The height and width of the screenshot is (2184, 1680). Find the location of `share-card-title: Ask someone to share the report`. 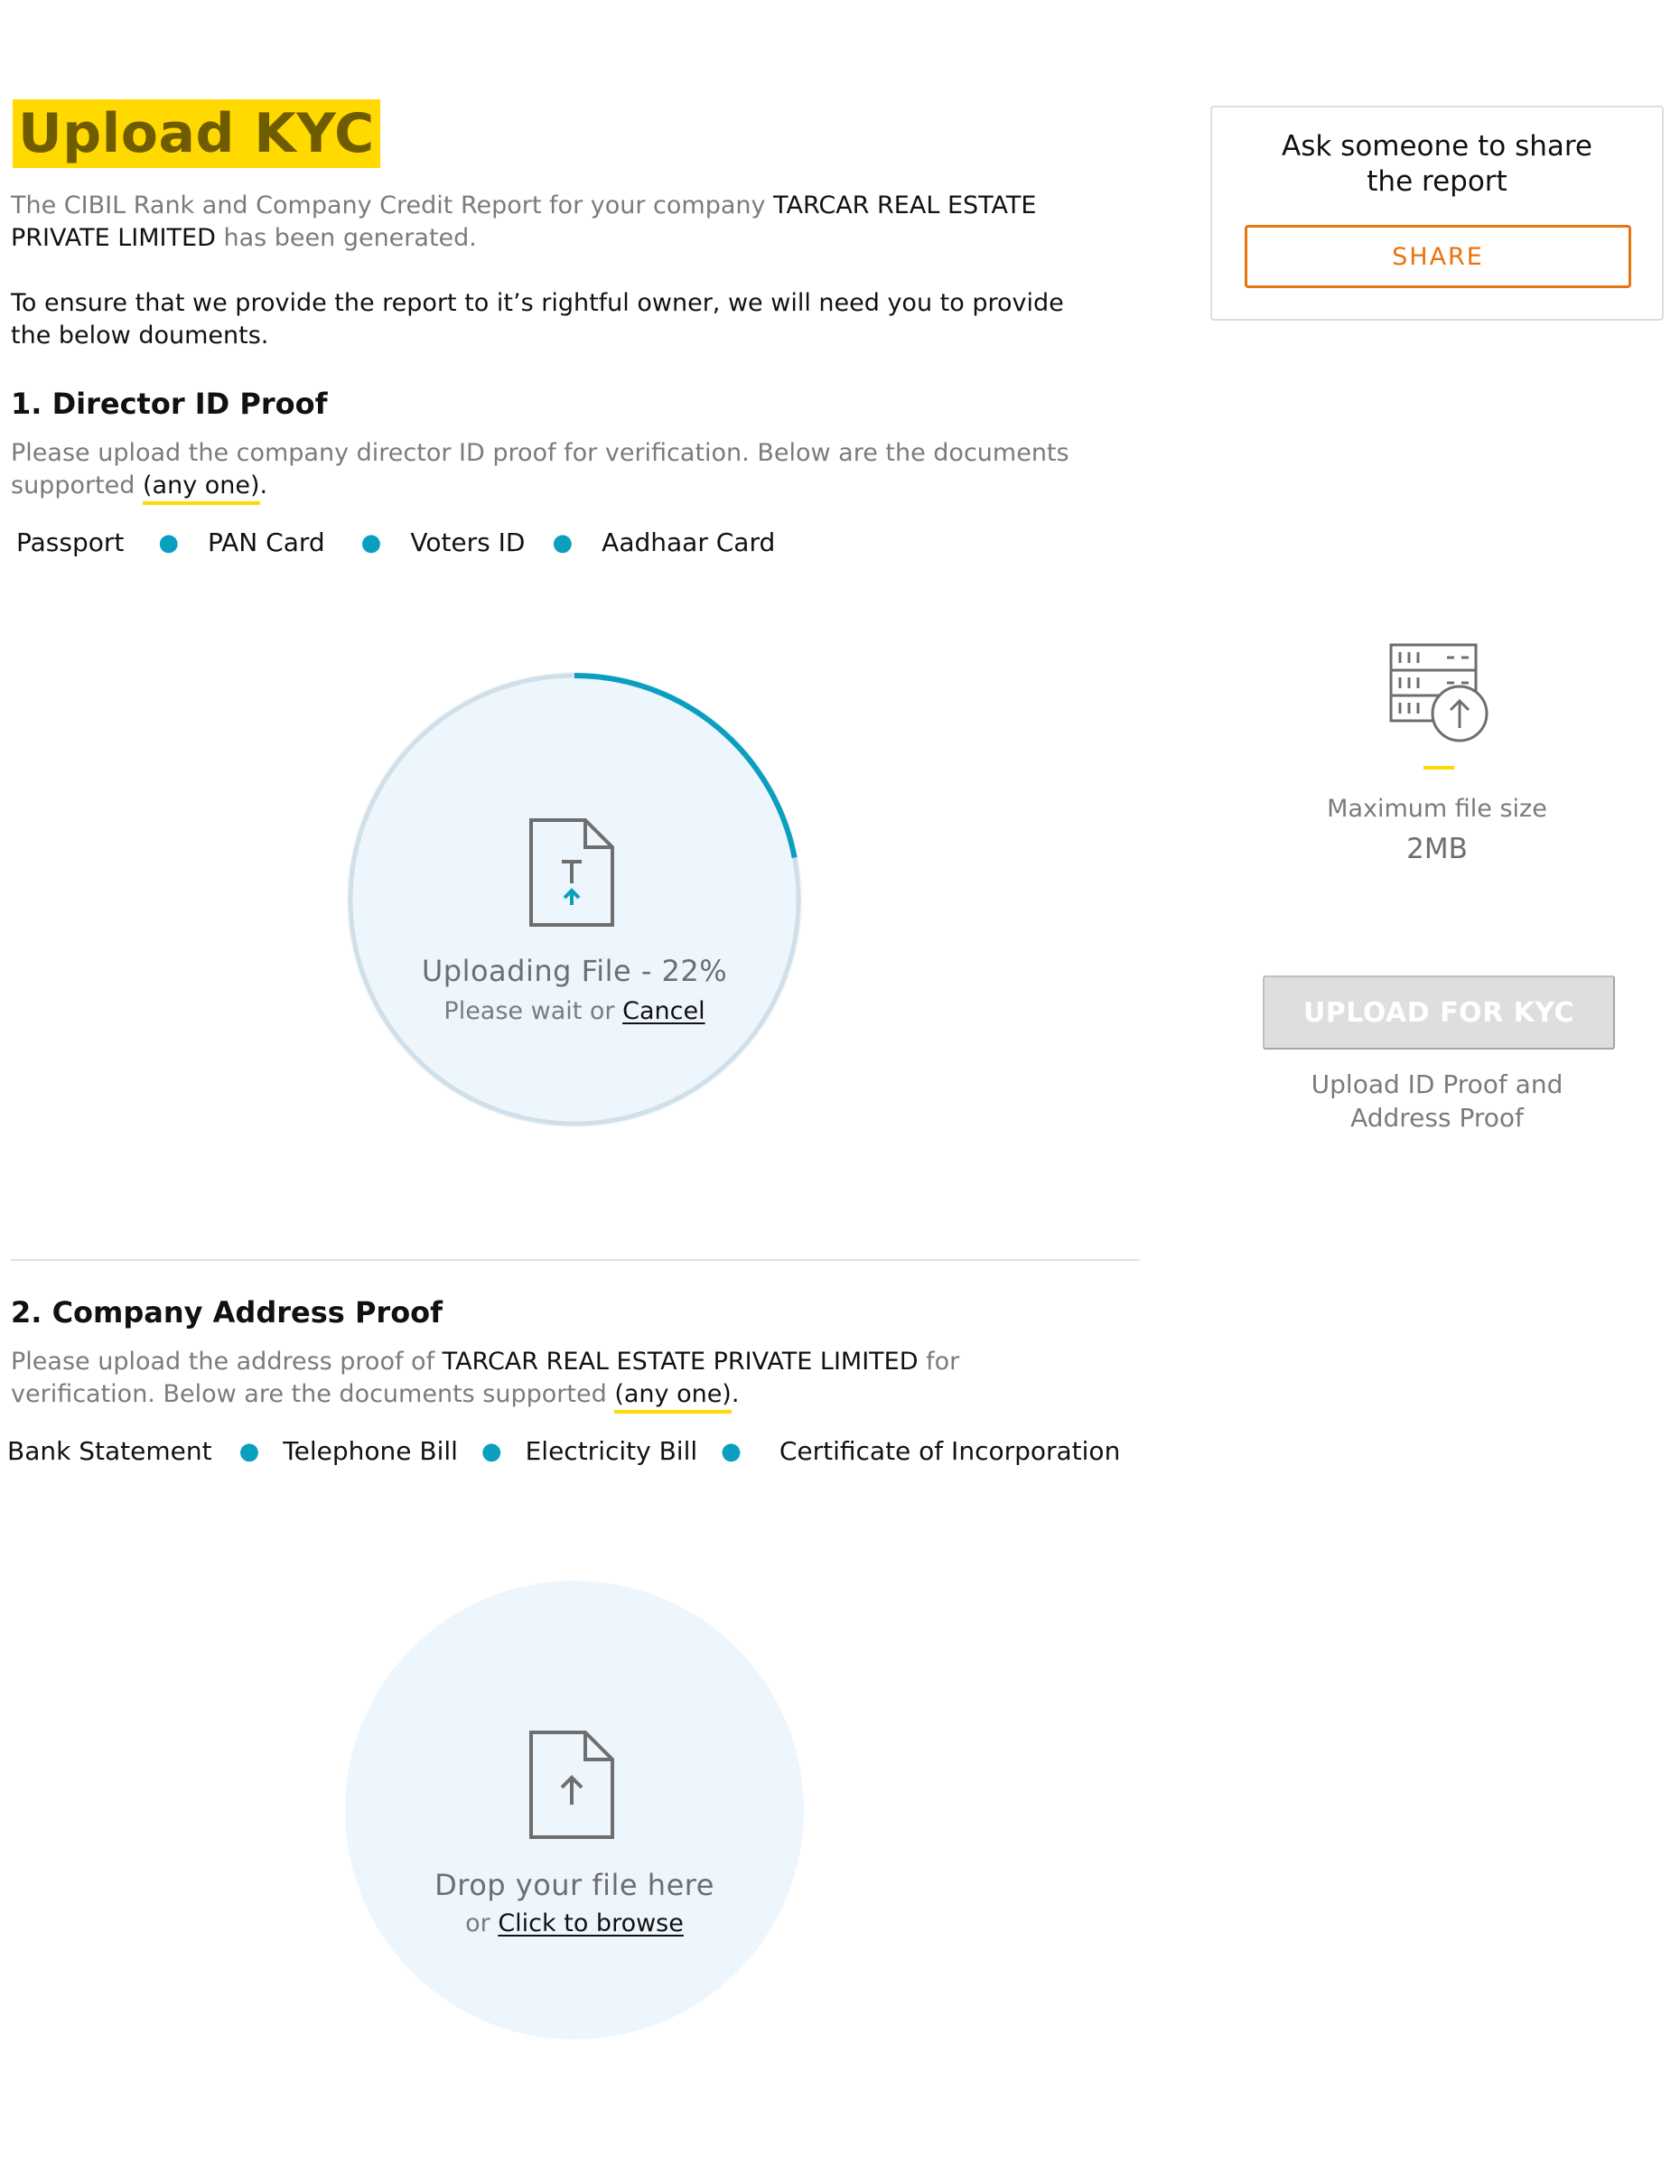

share-card-title: Ask someone to share the report is located at coordinates (1437, 164).